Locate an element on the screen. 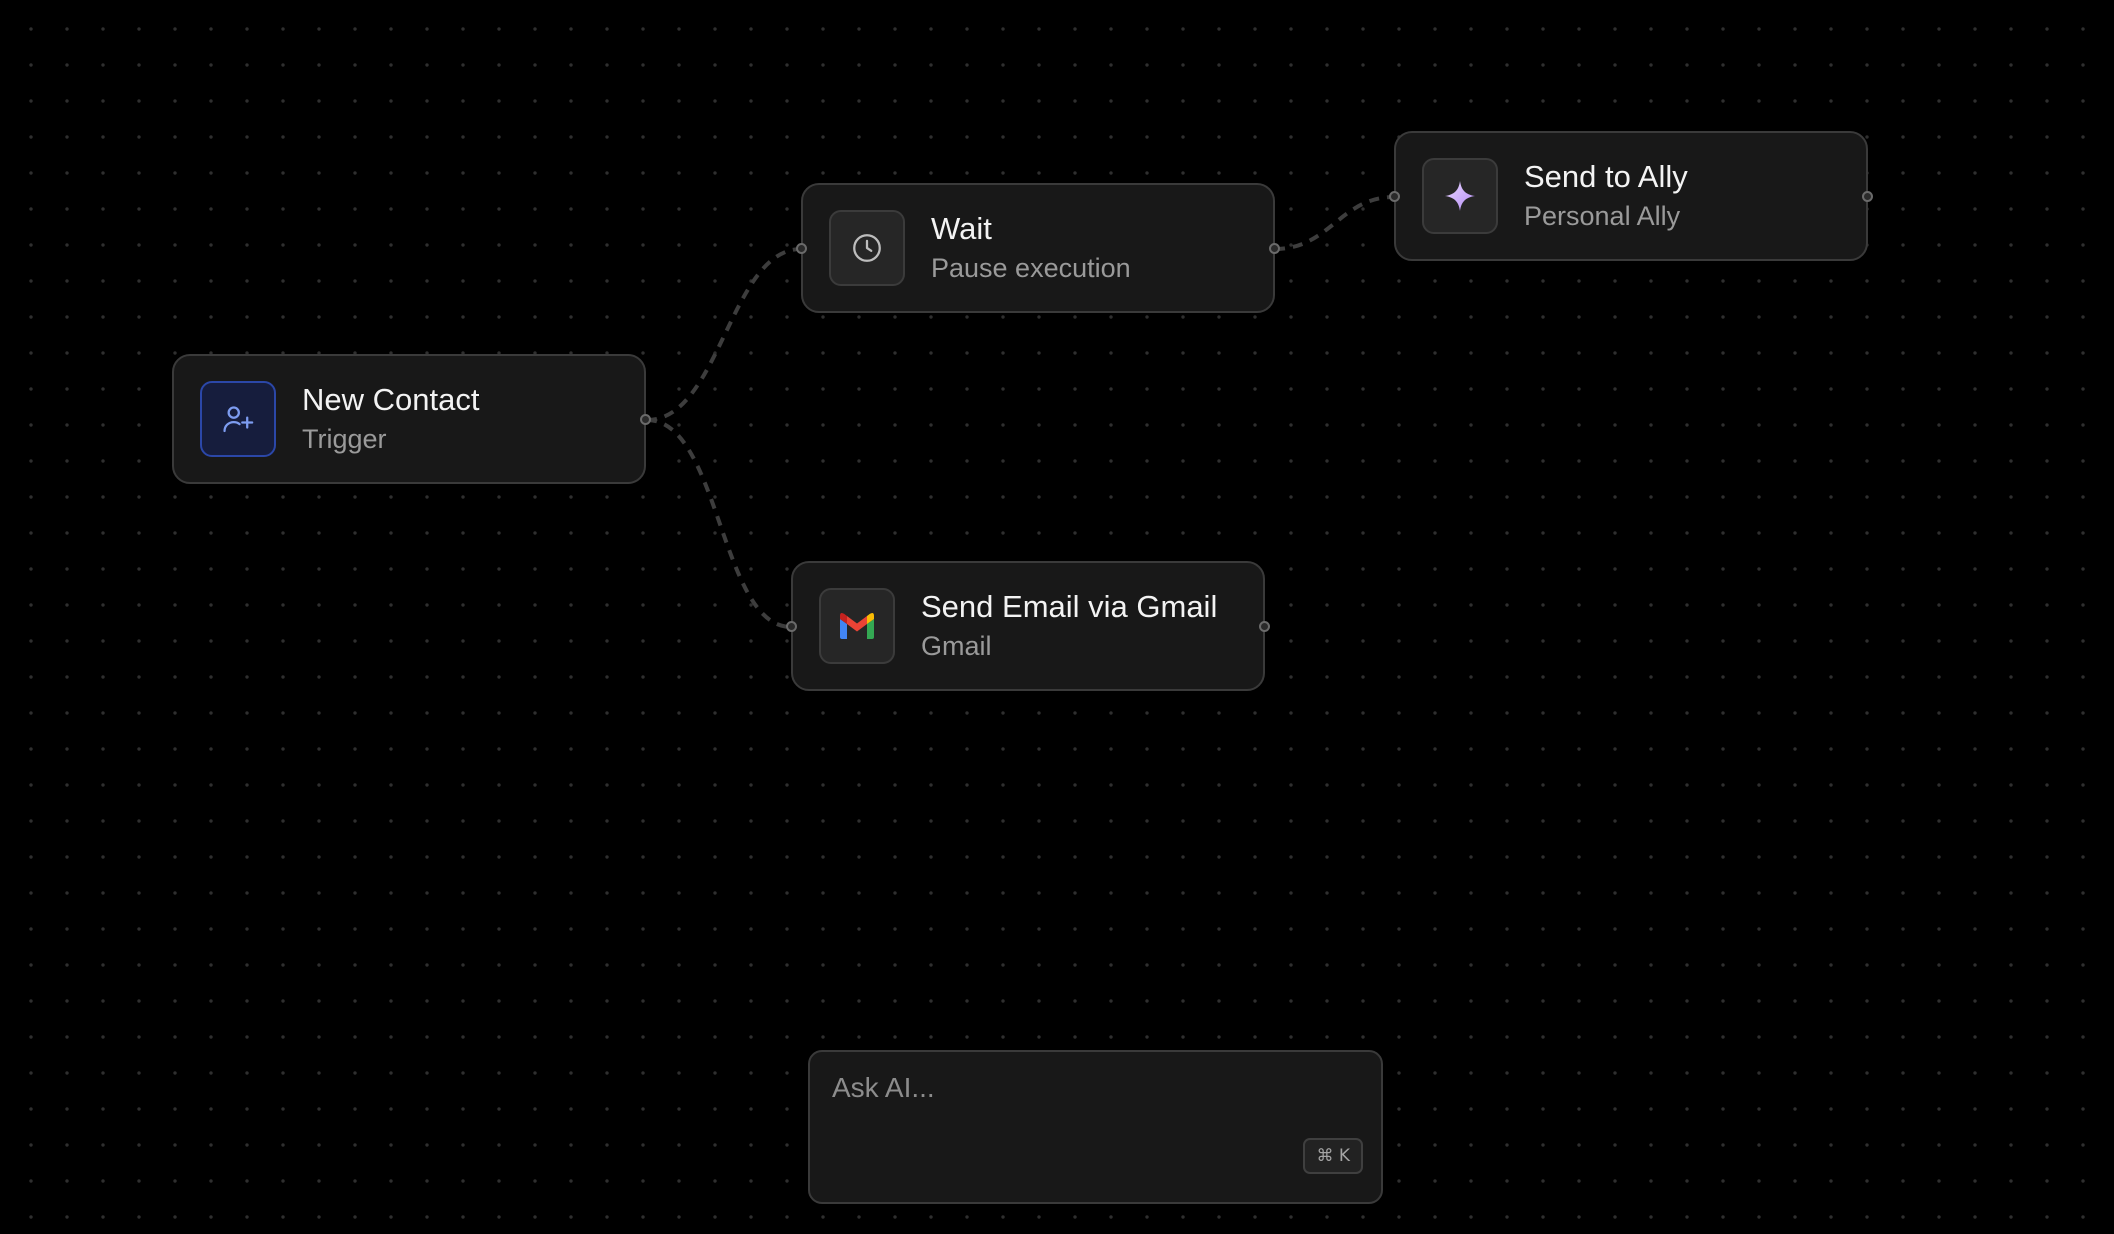  ally-icon-box is located at coordinates (1460, 196).